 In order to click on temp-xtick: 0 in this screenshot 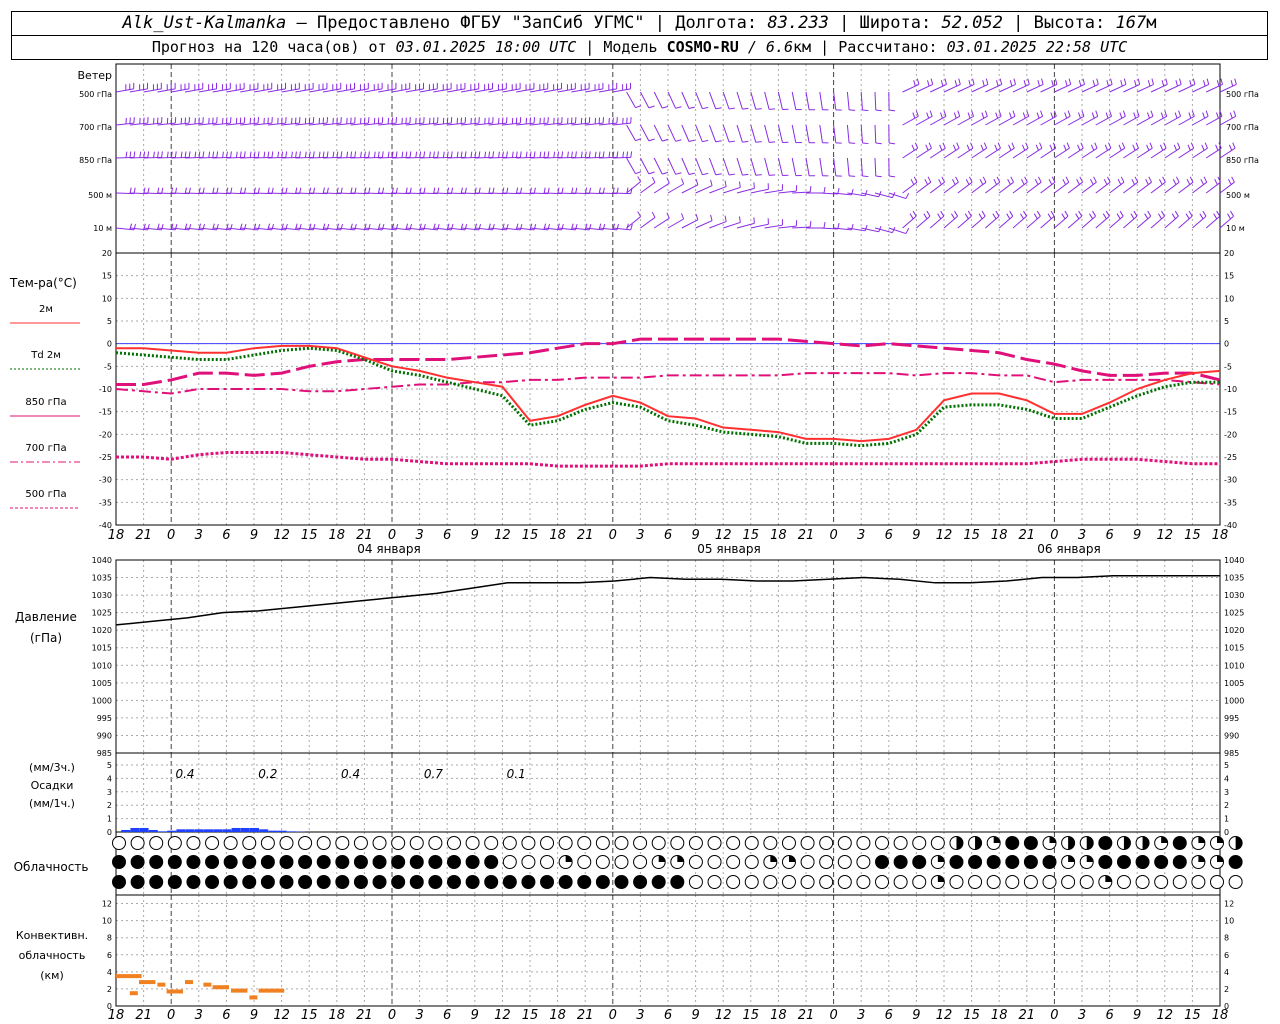, I will do `click(171, 535)`.